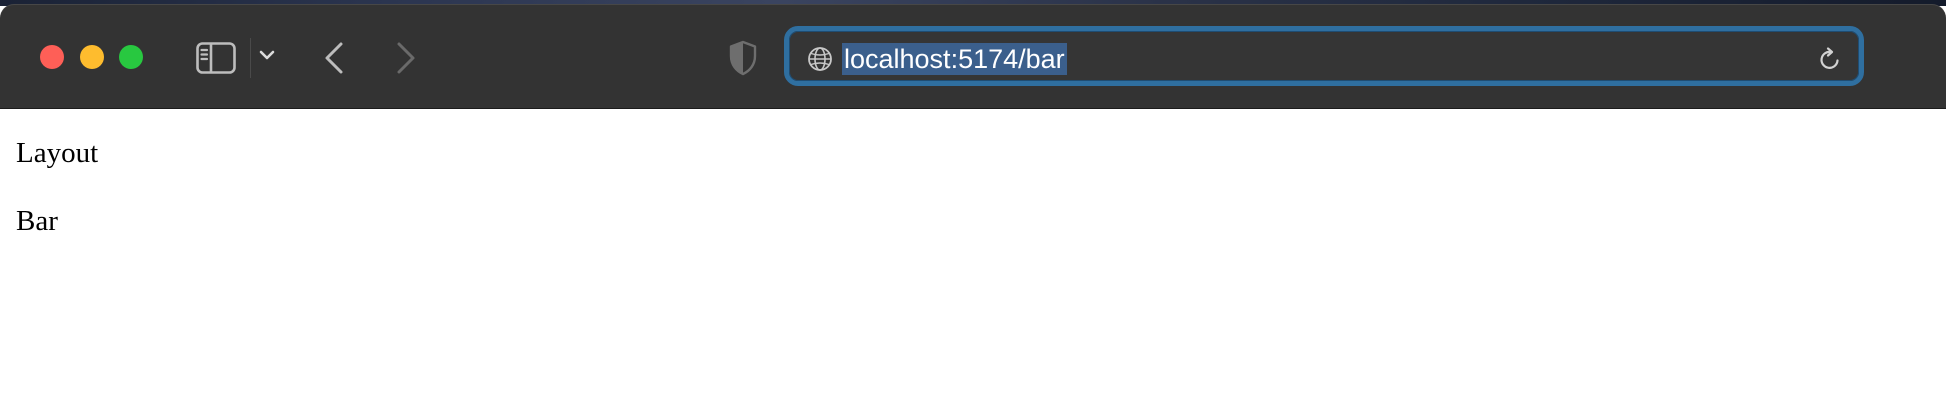 Image resolution: width=1946 pixels, height=416 pixels. What do you see at coordinates (406, 58) in the screenshot?
I see `chevron-right-icon` at bounding box center [406, 58].